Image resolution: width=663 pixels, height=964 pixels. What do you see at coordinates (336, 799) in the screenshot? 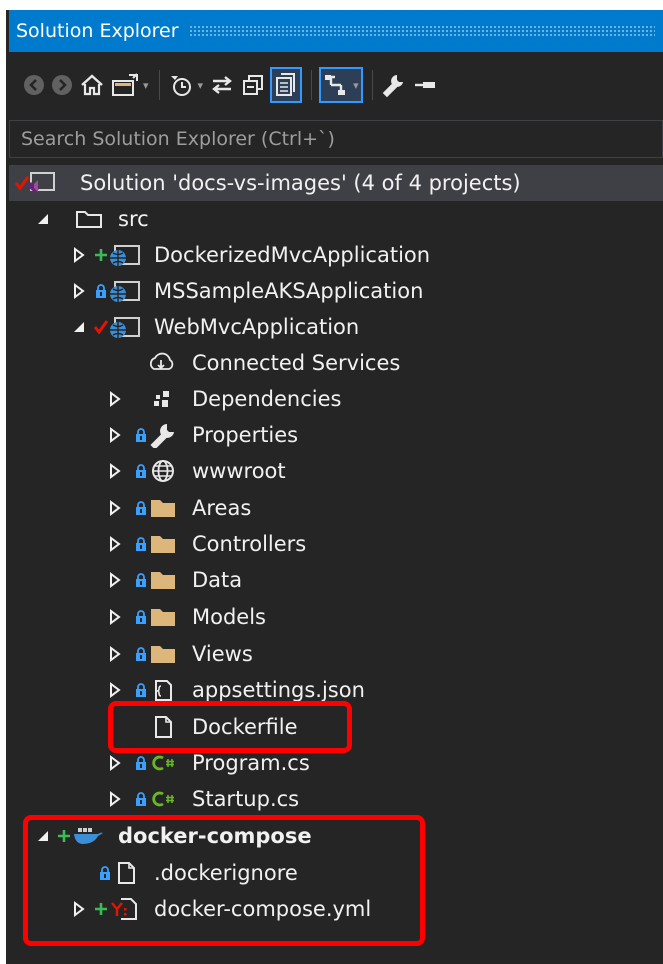
I see `tree-row-csharp-file: Startup.cs` at bounding box center [336, 799].